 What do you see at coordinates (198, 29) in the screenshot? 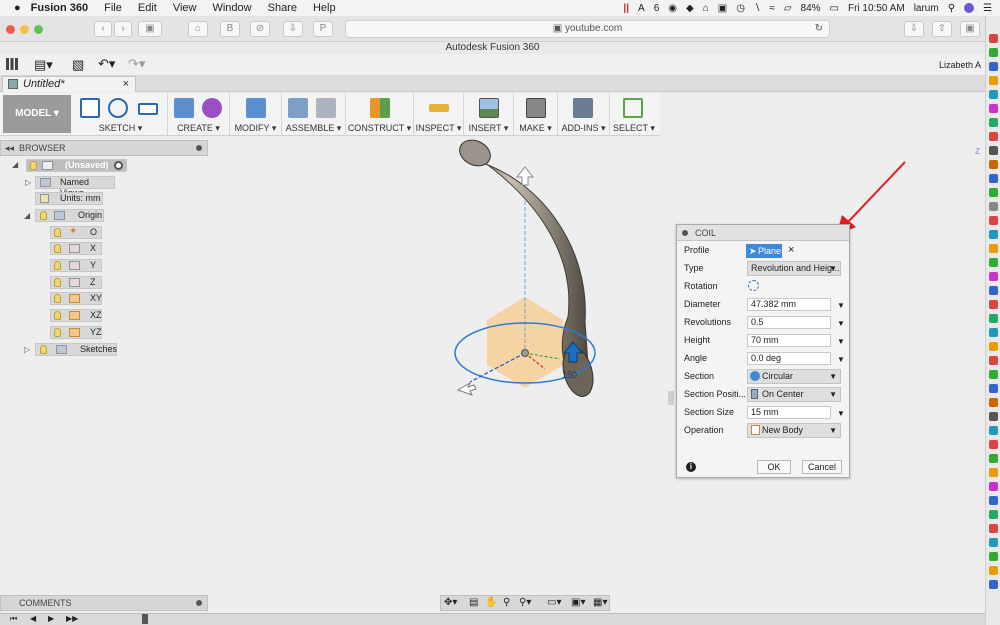
I see `home-button: ⌂` at bounding box center [198, 29].